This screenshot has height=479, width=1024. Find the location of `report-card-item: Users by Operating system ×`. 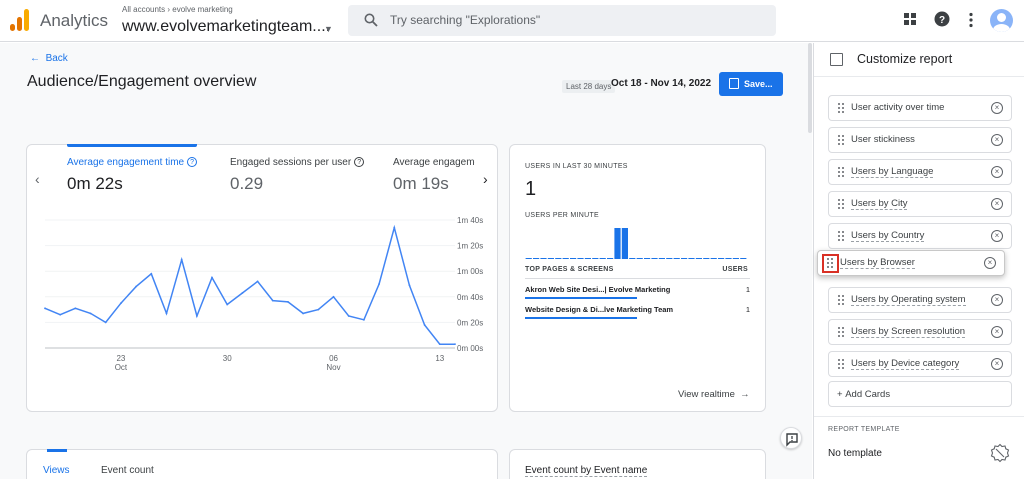

report-card-item: Users by Operating system × is located at coordinates (920, 300).